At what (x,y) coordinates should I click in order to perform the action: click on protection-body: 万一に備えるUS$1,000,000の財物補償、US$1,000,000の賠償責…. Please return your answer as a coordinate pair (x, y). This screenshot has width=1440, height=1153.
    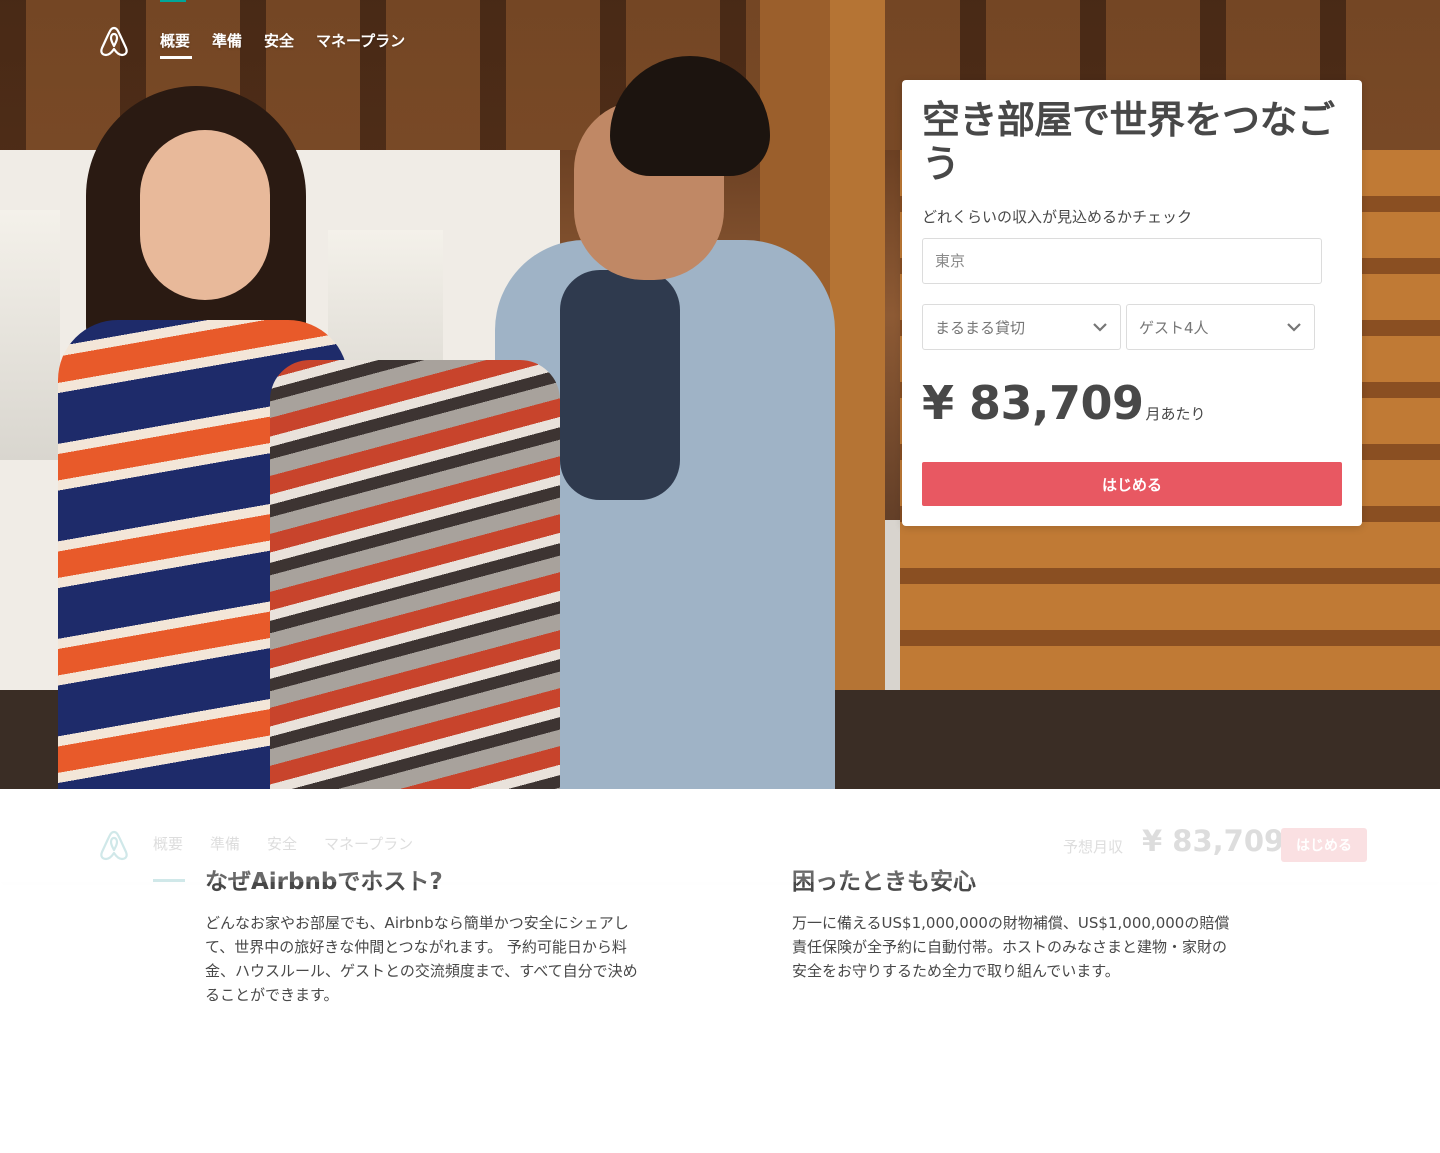
    Looking at the image, I should click on (1011, 947).